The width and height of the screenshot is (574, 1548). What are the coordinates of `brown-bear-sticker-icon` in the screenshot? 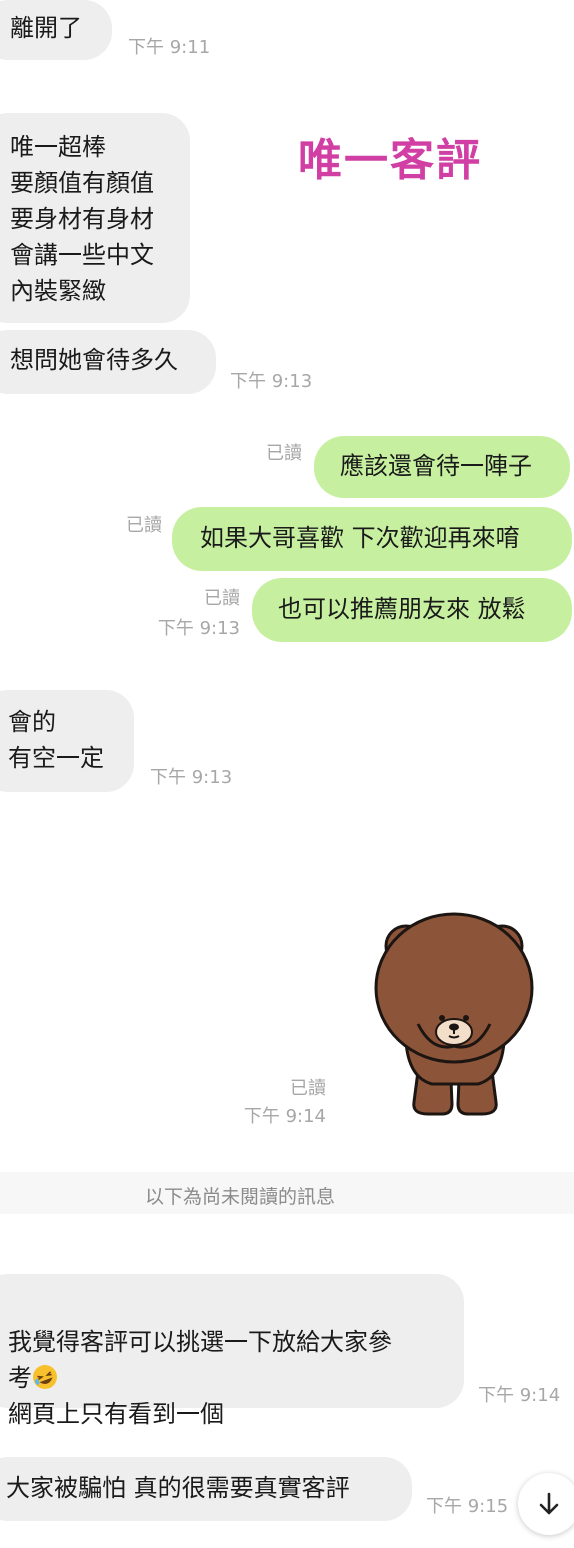 It's located at (454, 1014).